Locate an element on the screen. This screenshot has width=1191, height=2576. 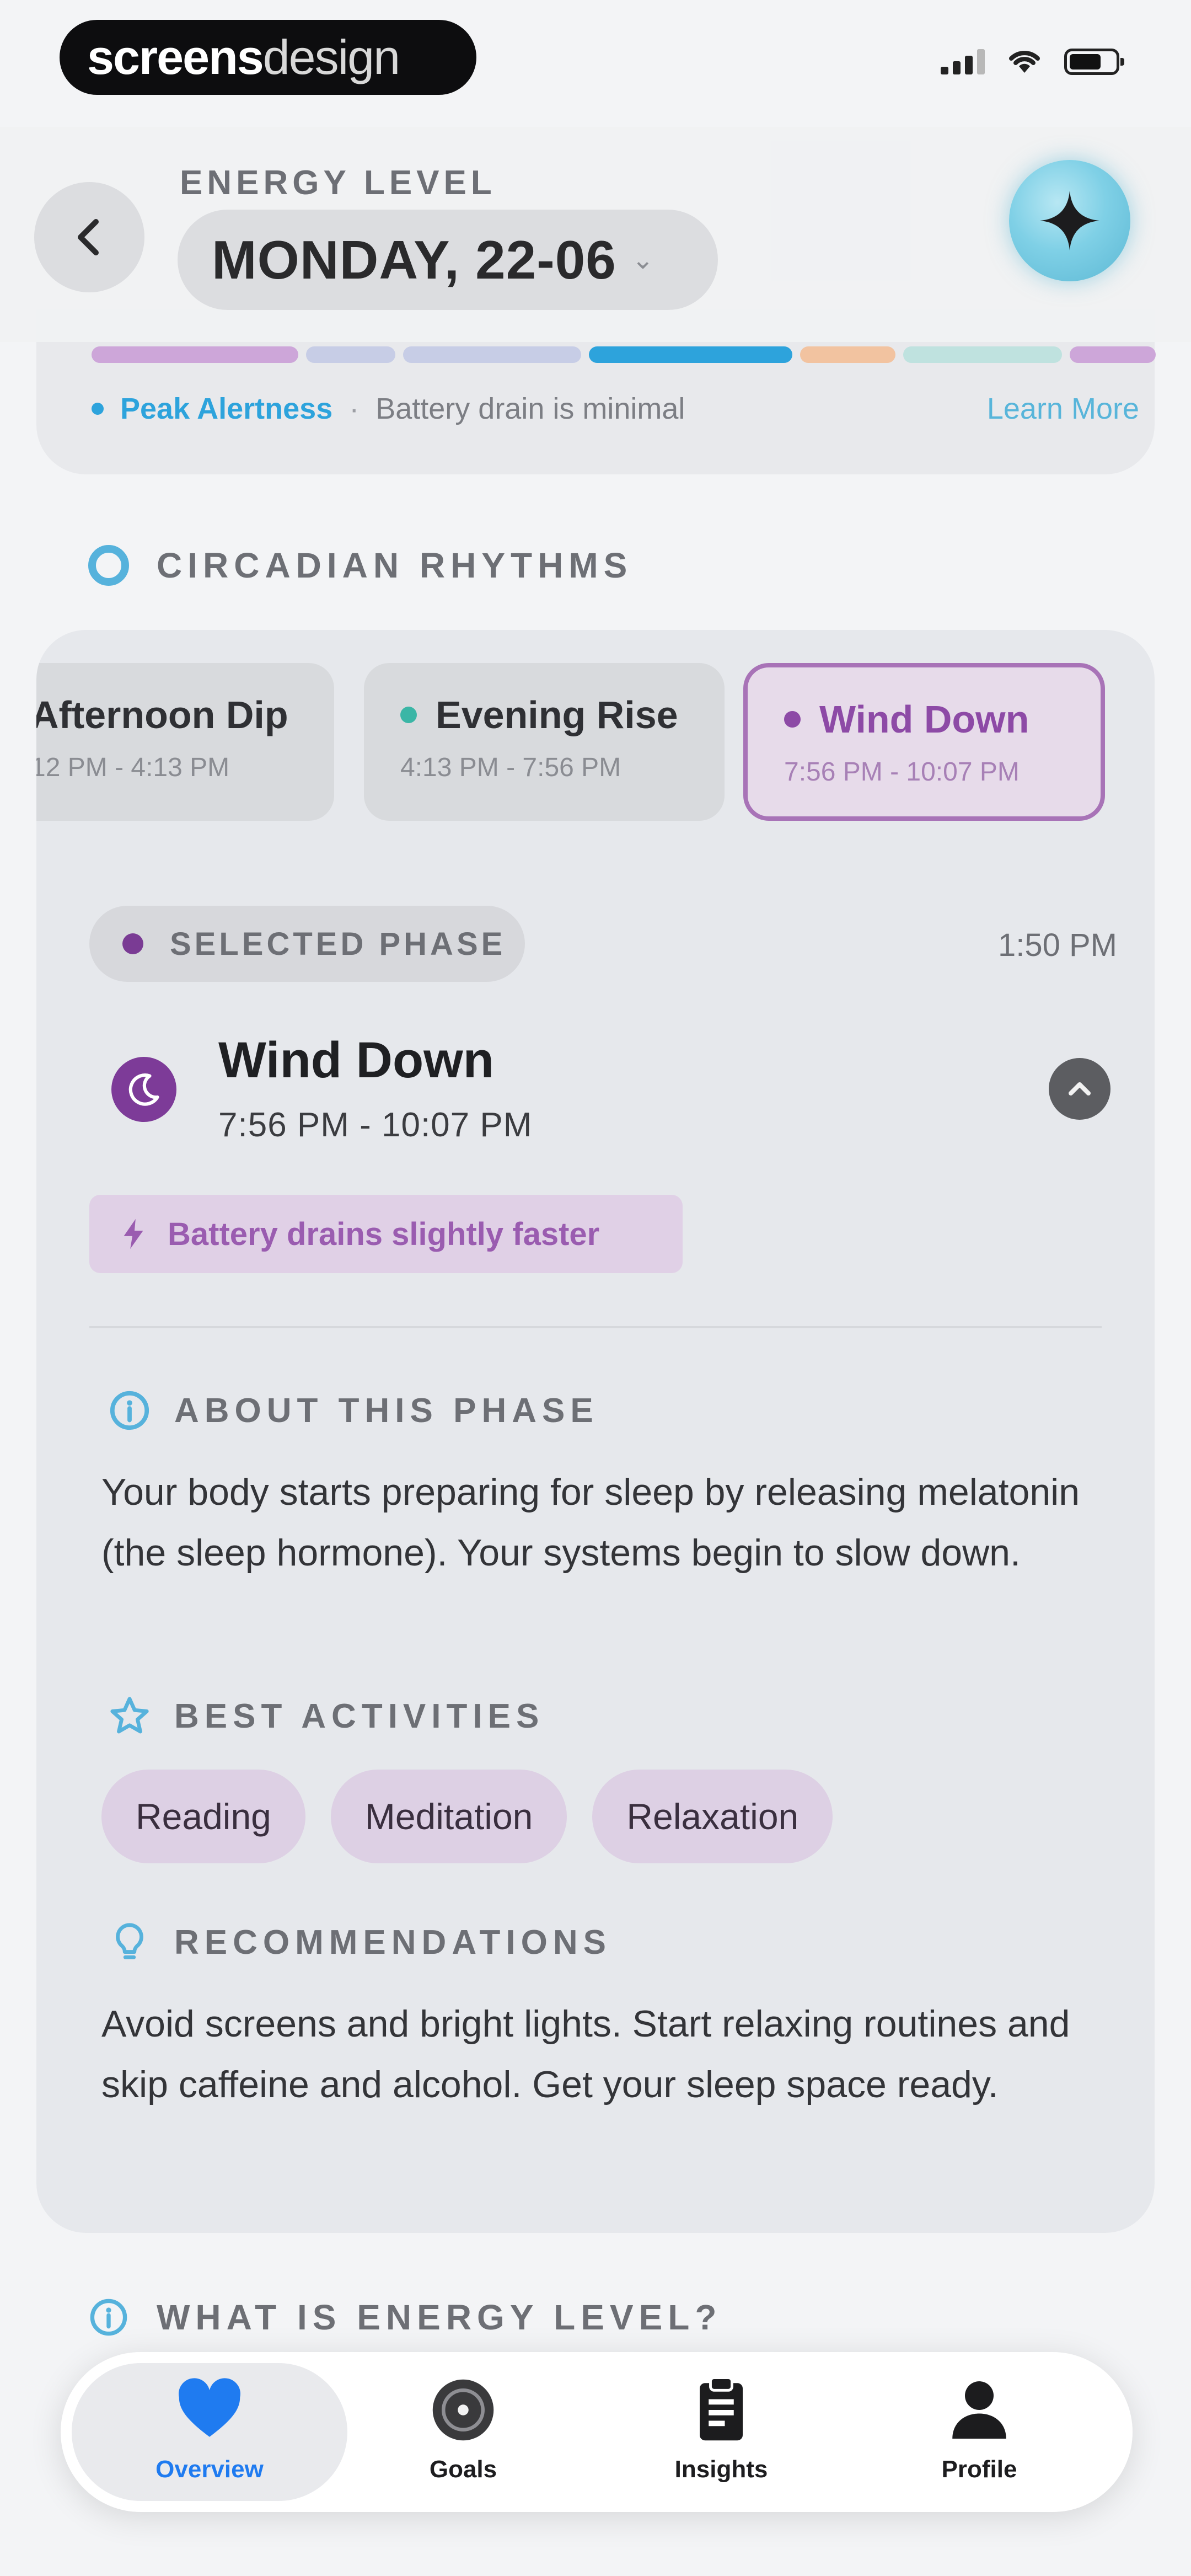
tab-label: Insights is located at coordinates (721, 2469).